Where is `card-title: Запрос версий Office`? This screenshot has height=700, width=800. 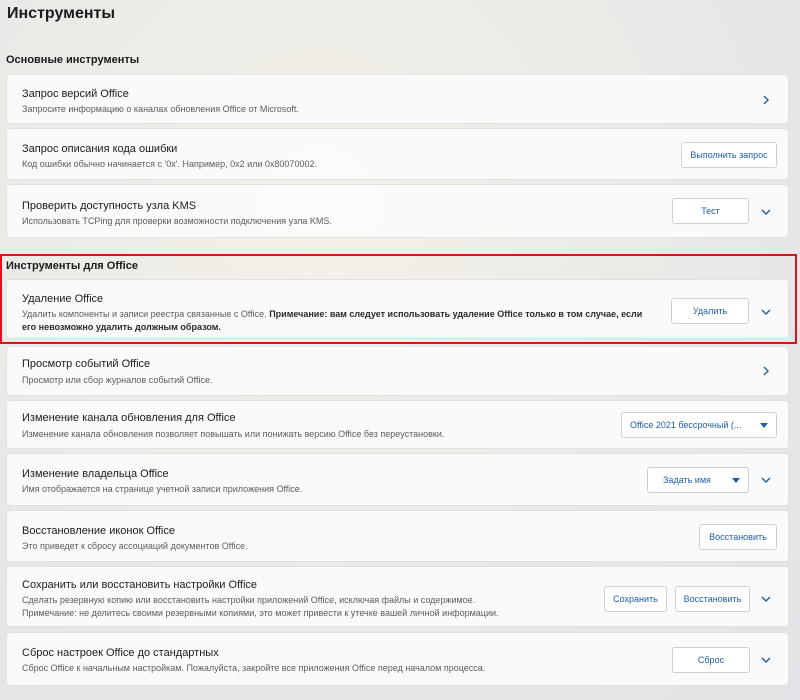
card-title: Запрос версий Office is located at coordinates (75, 94).